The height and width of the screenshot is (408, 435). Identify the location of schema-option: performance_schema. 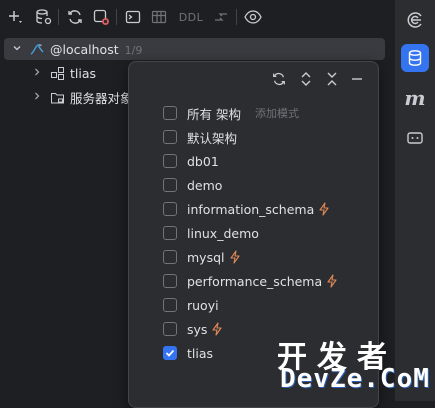
(250, 281).